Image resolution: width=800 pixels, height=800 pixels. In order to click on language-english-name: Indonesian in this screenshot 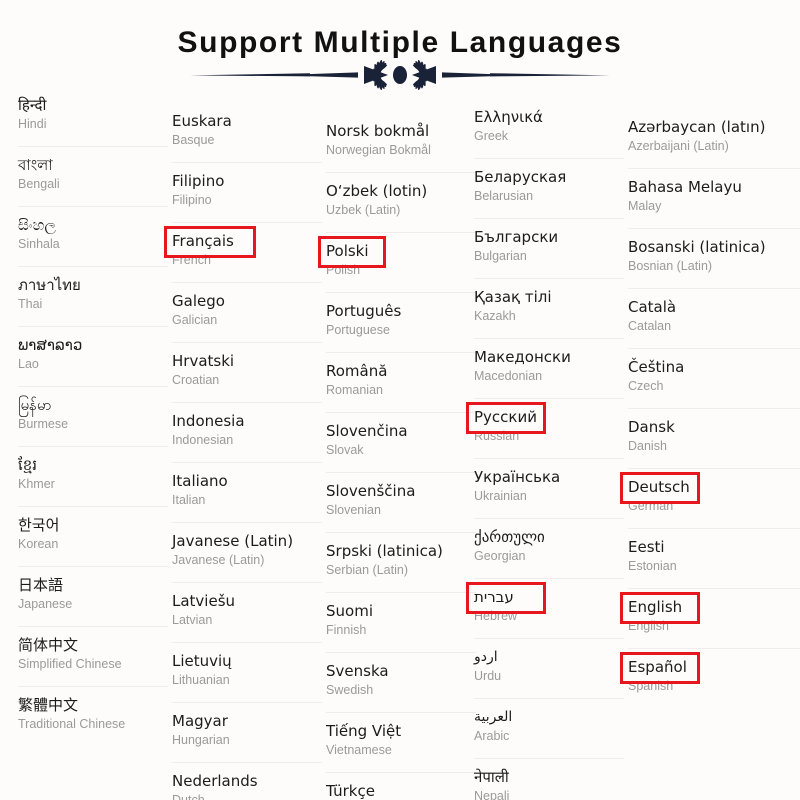, I will do `click(203, 440)`.